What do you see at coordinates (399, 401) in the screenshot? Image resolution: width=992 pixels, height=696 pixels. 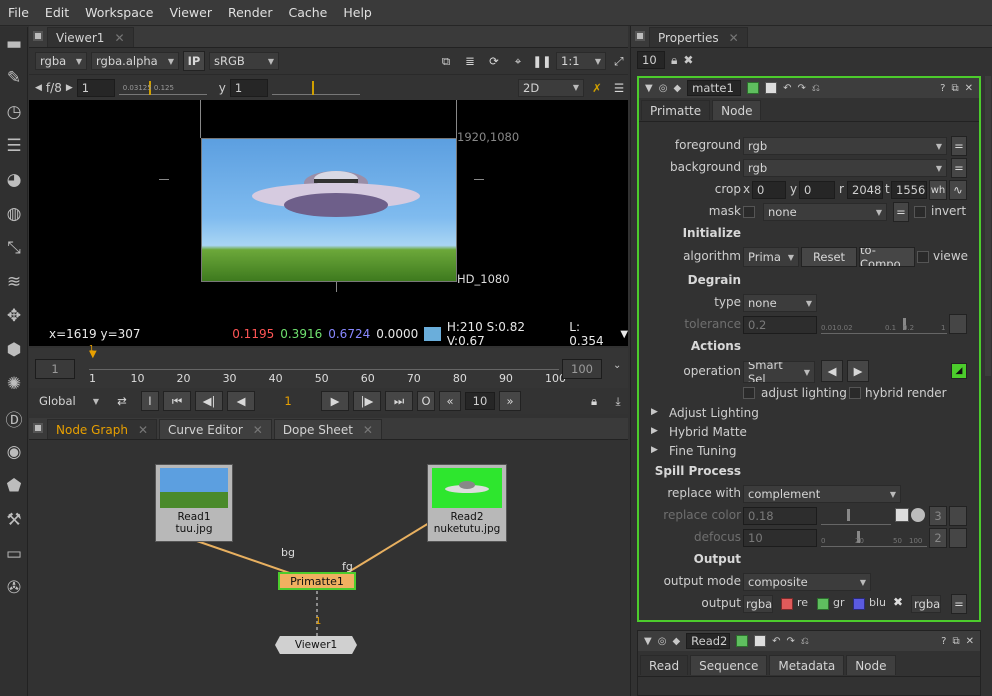 I see `last-frame-icon: ⏭` at bounding box center [399, 401].